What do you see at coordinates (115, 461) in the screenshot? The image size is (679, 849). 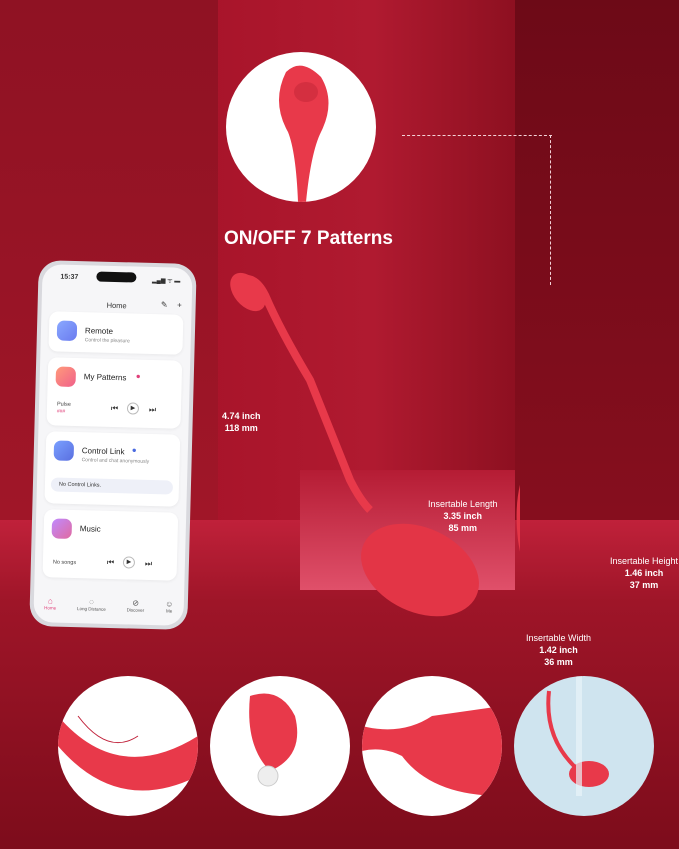 I see `card-subtitle: Control and chat anonymously` at bounding box center [115, 461].